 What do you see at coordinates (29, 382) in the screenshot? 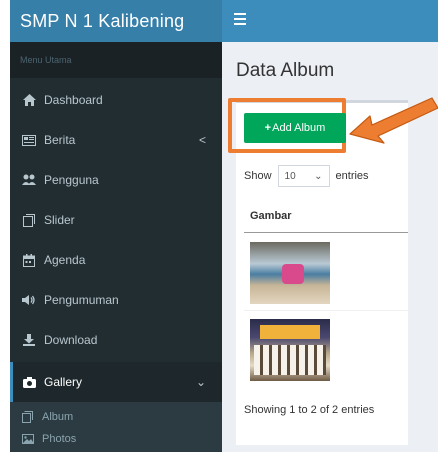
I see `camera-icon` at bounding box center [29, 382].